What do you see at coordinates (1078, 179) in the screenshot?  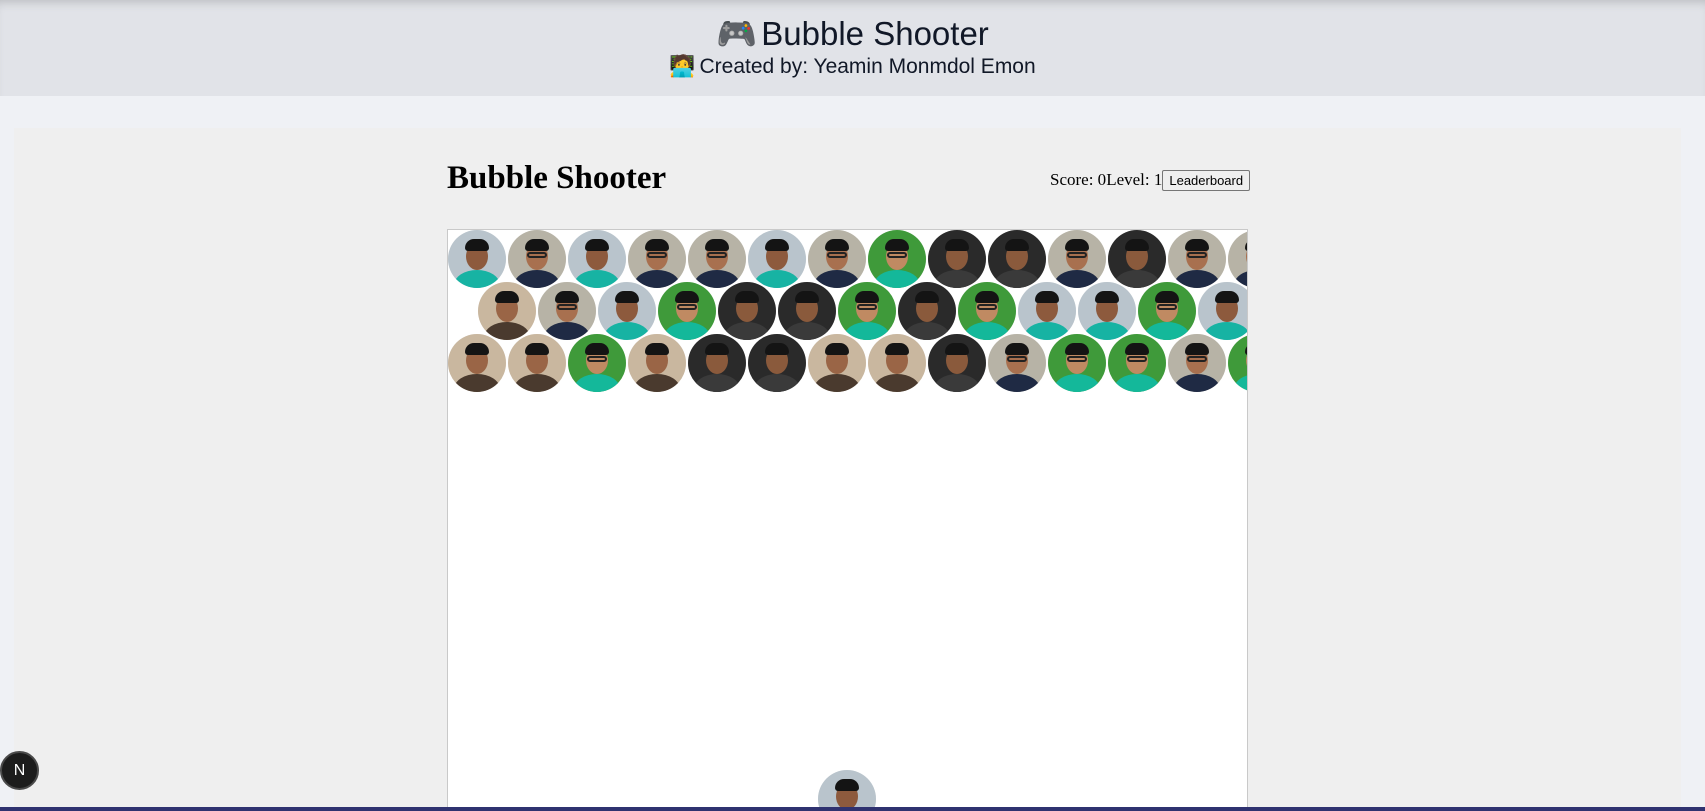 I see `score-display: Score: 0` at bounding box center [1078, 179].